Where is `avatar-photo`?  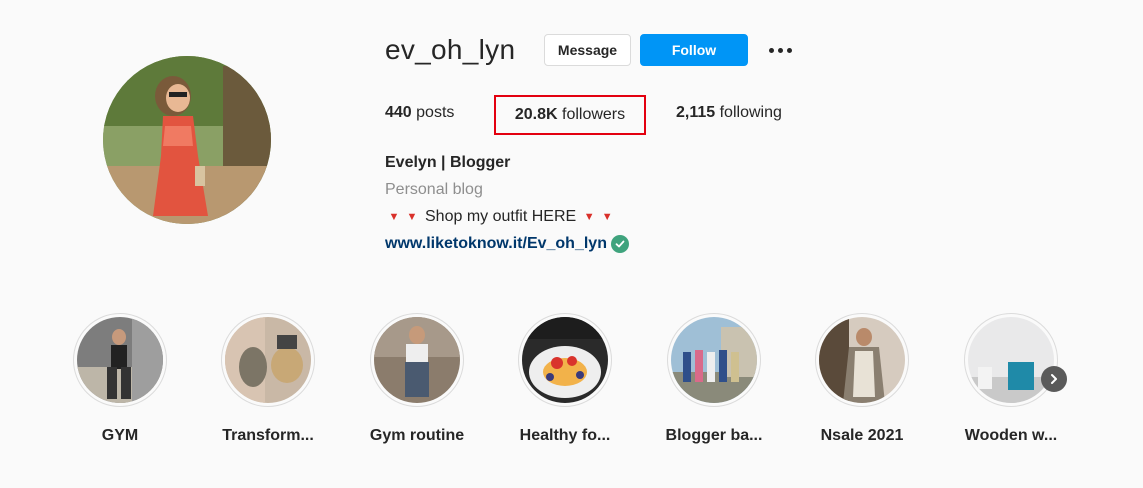 avatar-photo is located at coordinates (187, 140).